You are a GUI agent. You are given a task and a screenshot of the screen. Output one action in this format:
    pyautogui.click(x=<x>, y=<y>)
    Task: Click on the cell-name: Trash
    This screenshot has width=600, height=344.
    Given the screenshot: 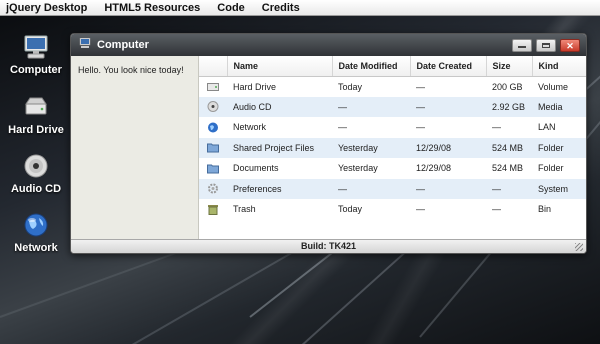 What is the action you would take?
    pyautogui.click(x=244, y=209)
    